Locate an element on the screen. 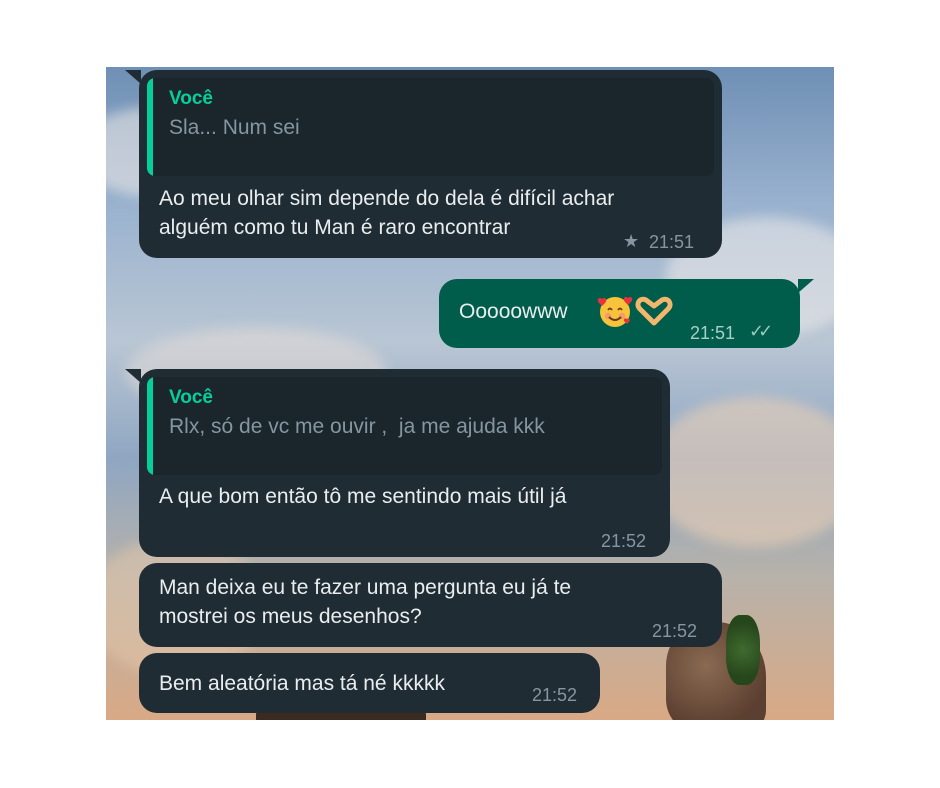 This screenshot has width=940, height=788. message-bubble-incoming: Bem aleatória mas tá né kkkkk 21:52 is located at coordinates (369, 683).